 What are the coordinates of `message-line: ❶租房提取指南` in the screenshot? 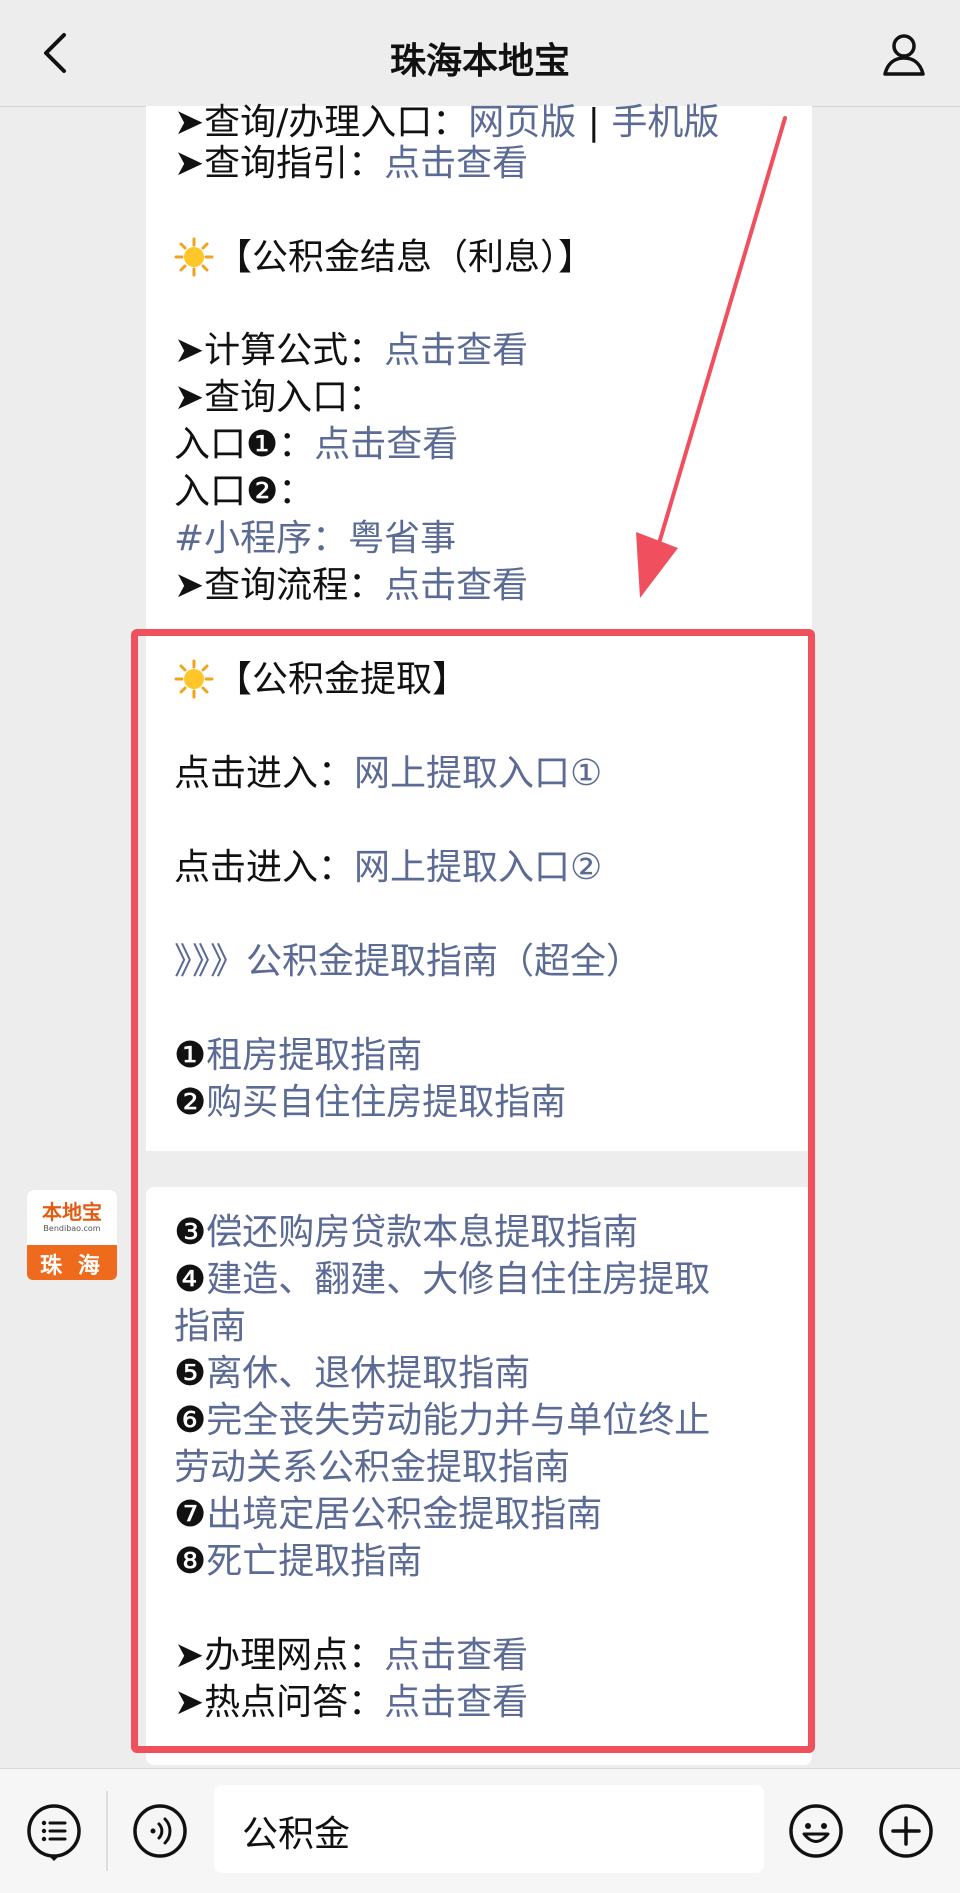 It's located at (298, 1056).